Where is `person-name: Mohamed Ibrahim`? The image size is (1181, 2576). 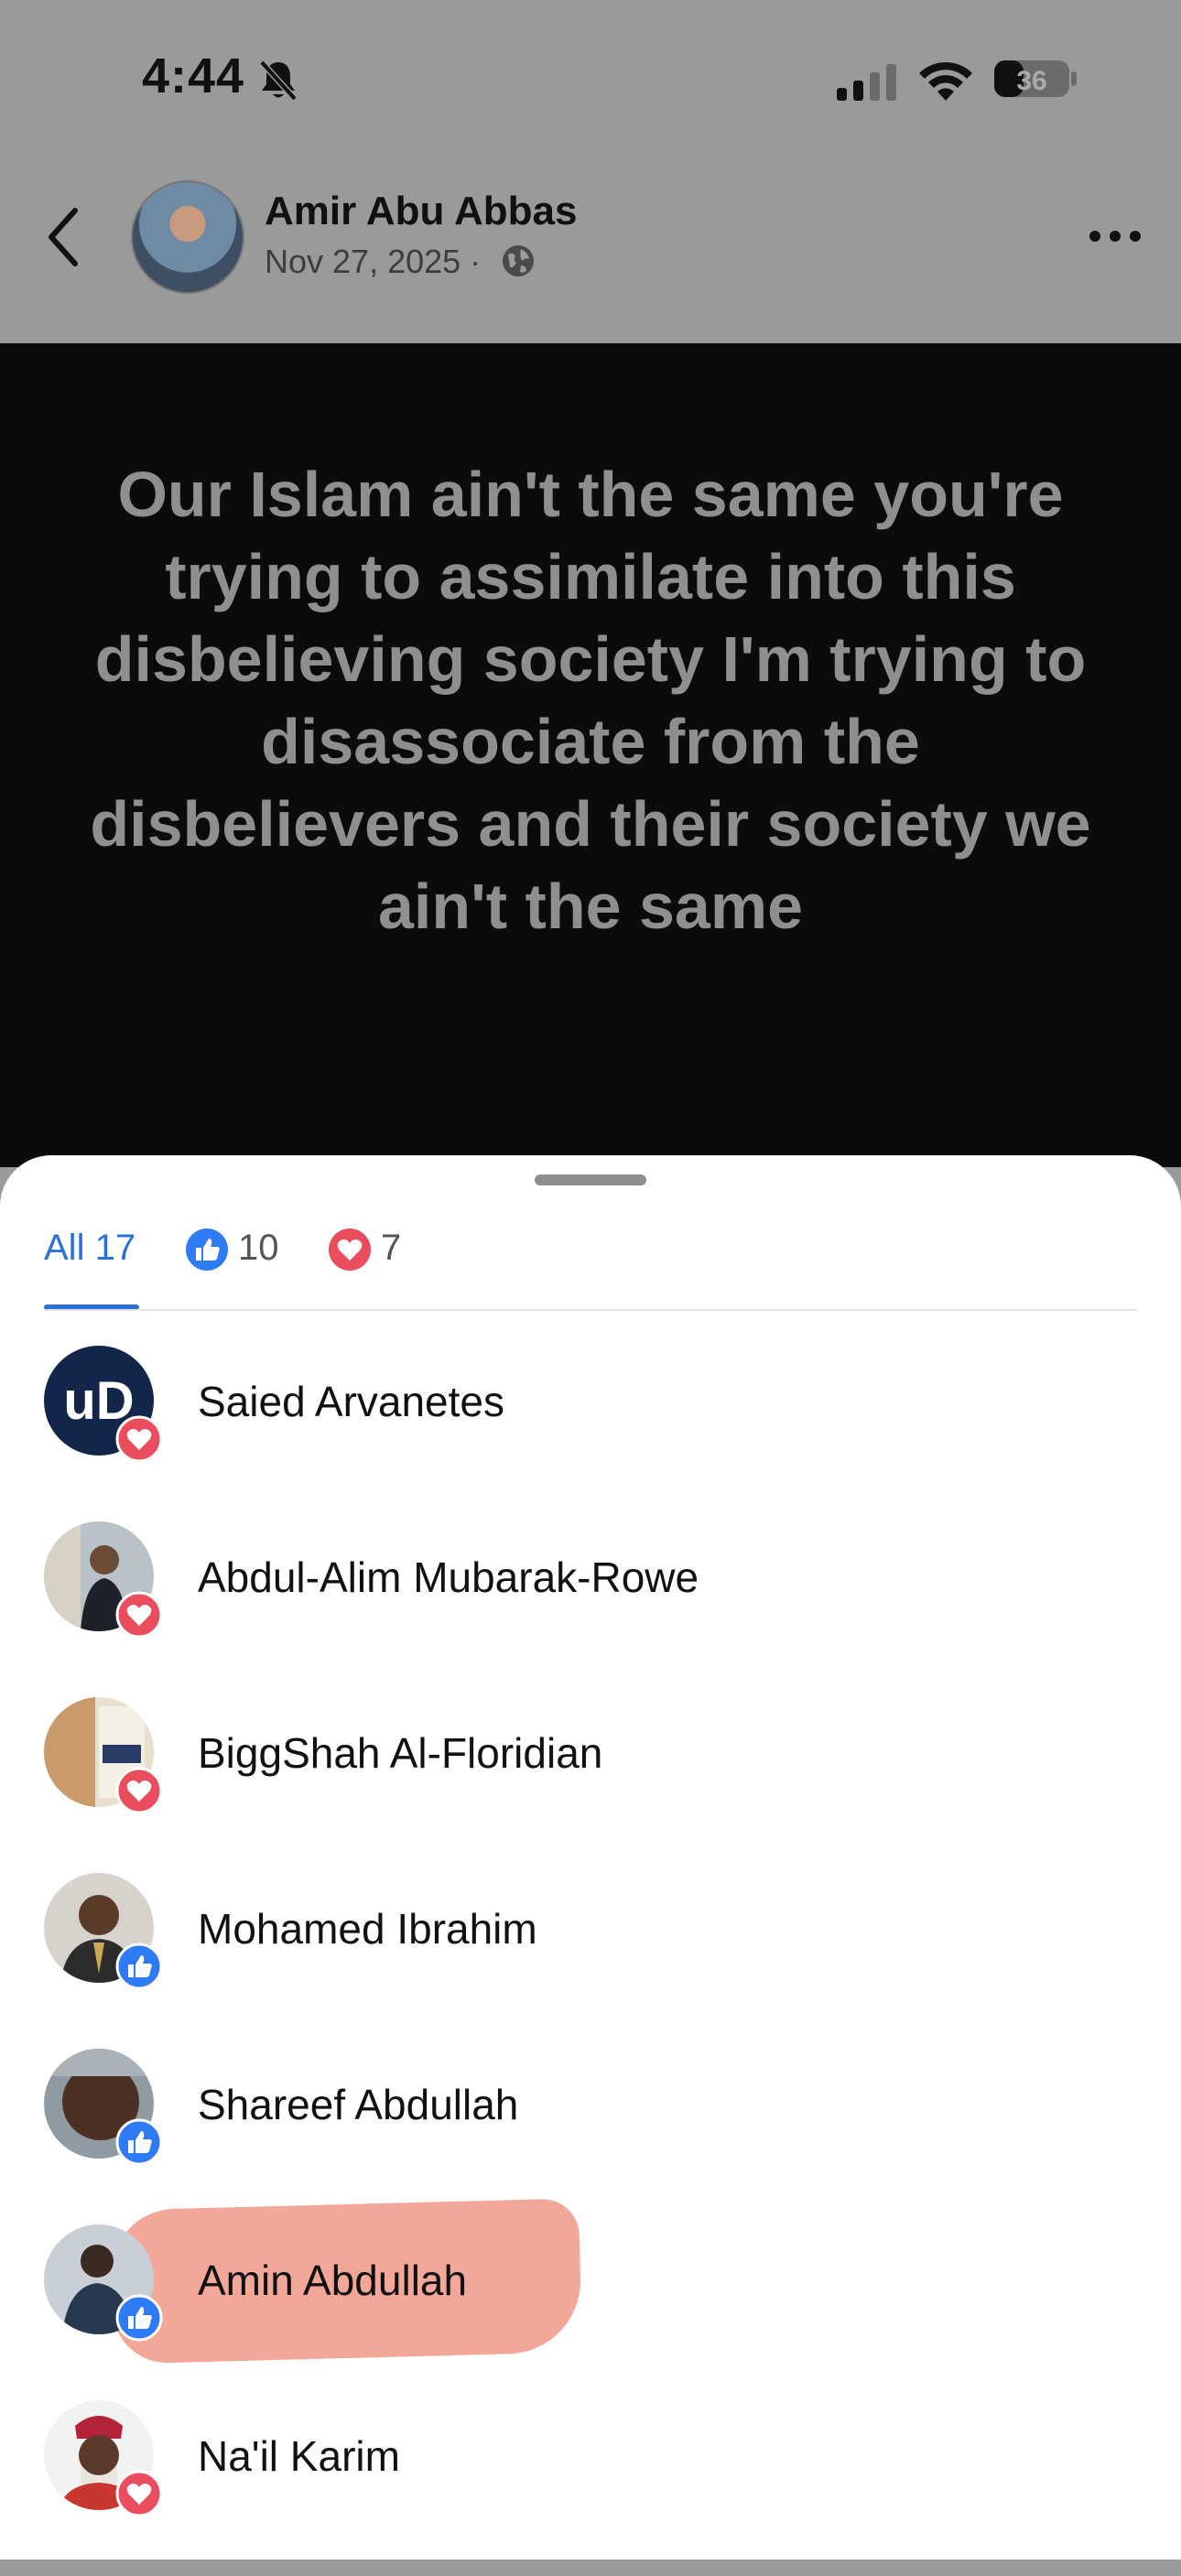
person-name: Mohamed Ibrahim is located at coordinates (368, 1929).